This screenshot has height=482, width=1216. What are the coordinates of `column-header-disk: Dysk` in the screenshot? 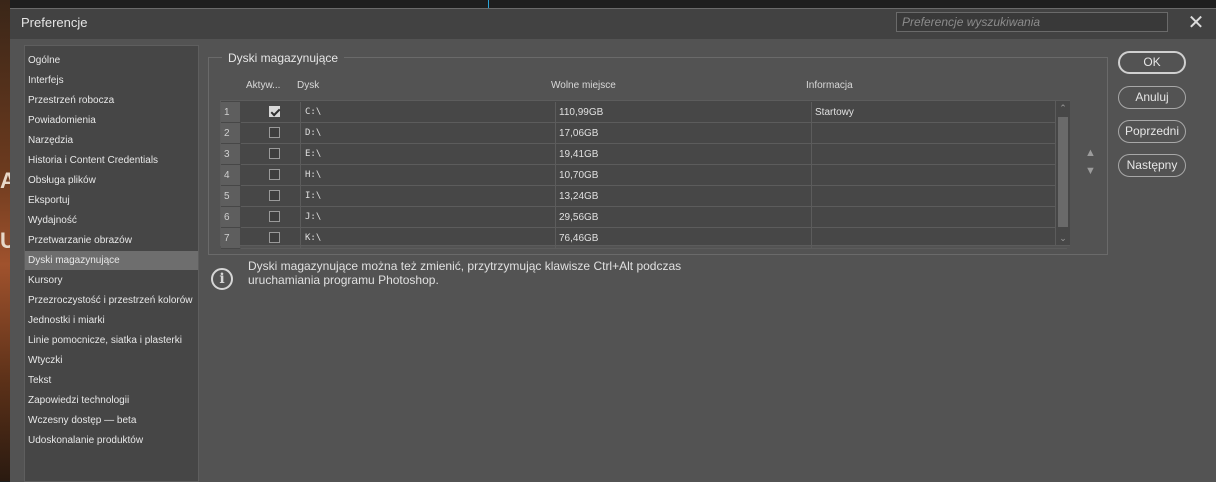 It's located at (308, 85).